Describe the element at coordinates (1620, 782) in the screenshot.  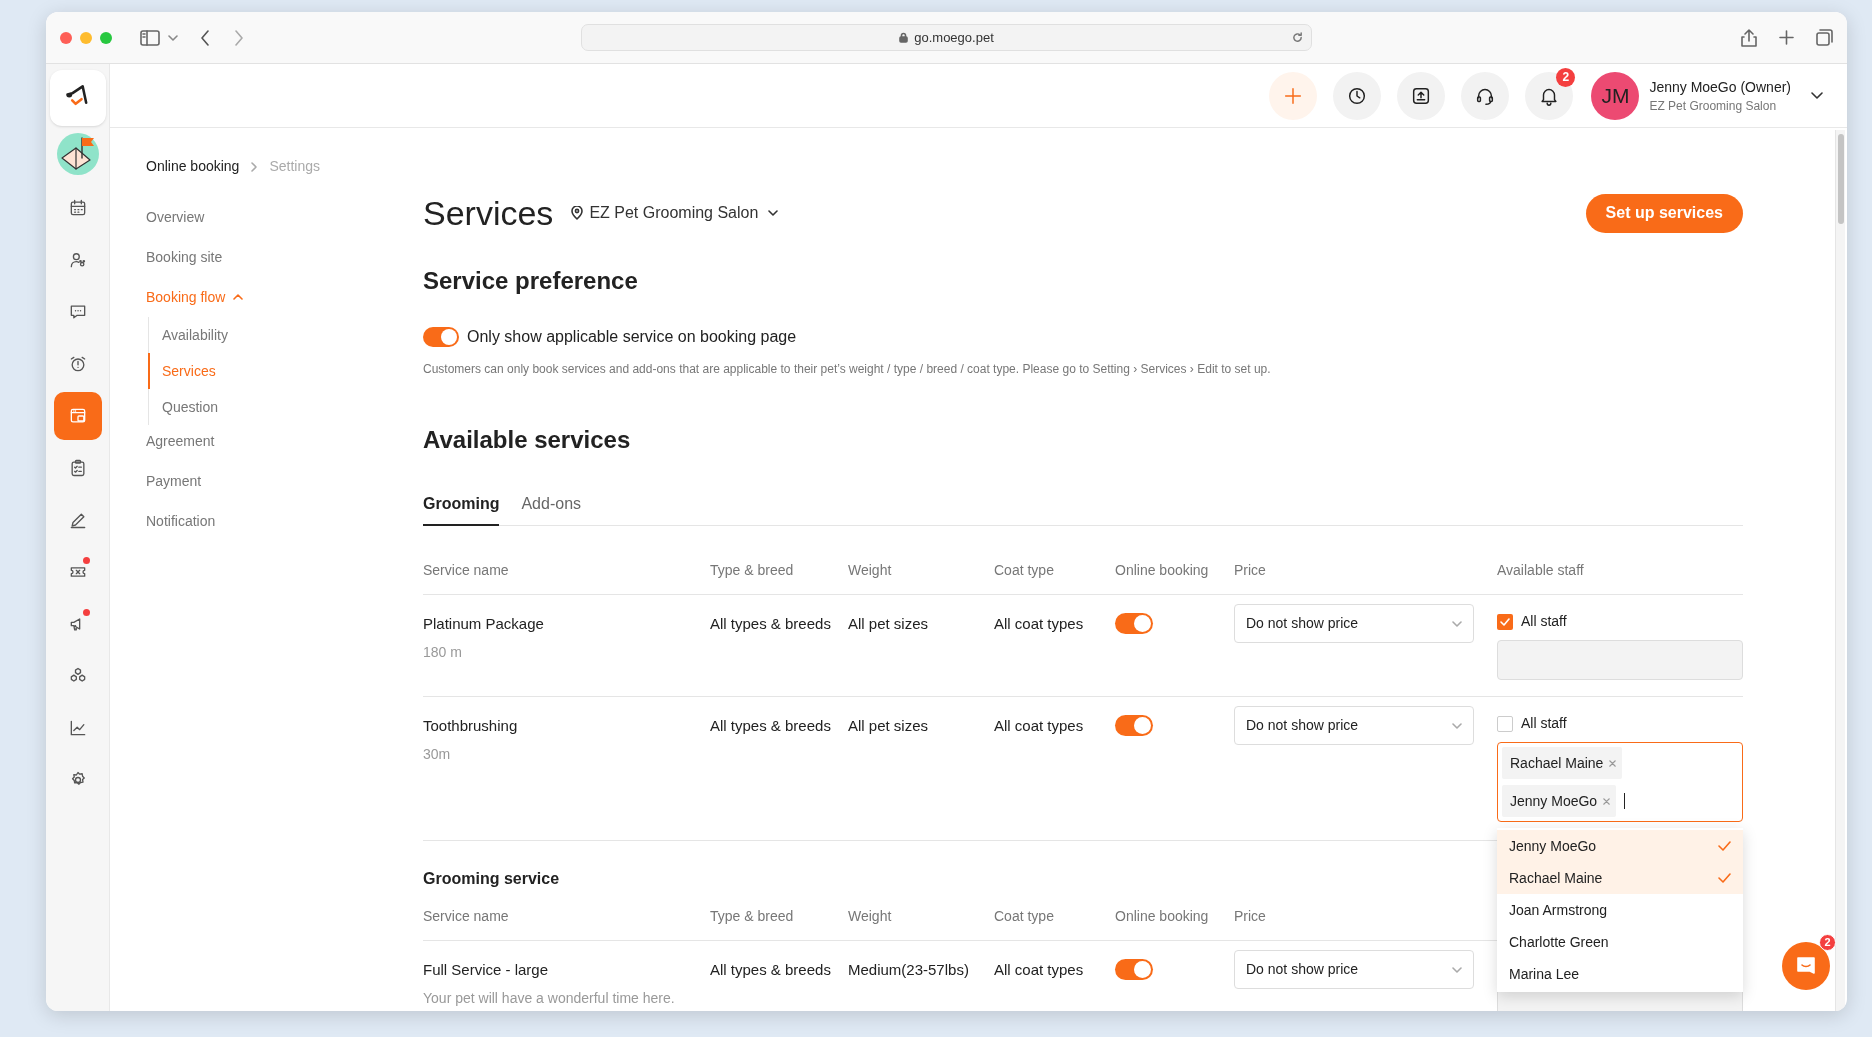
I see `staff-select-field: Rachael Maine Jenny MoeGo` at that location.